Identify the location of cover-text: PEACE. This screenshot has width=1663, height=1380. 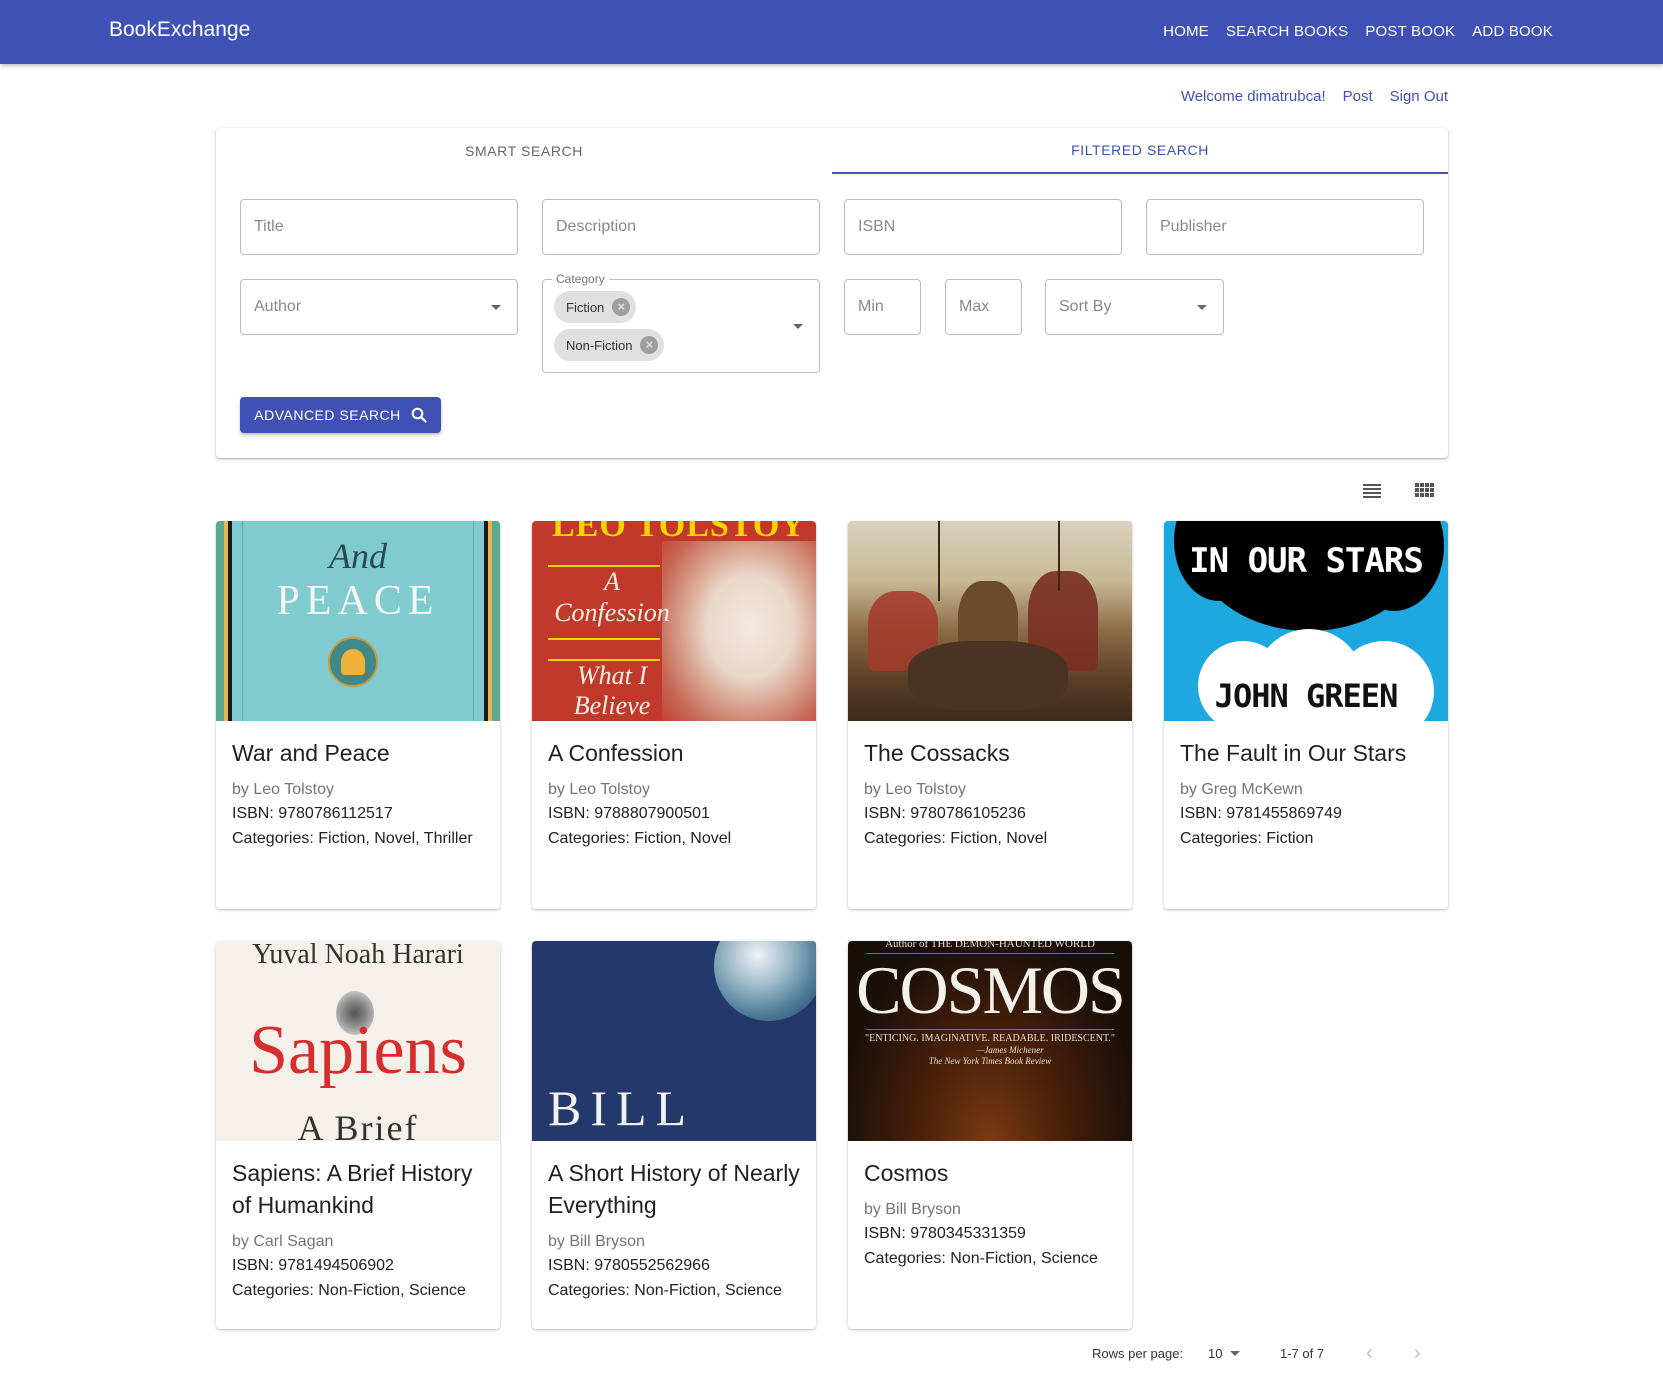
(358, 601).